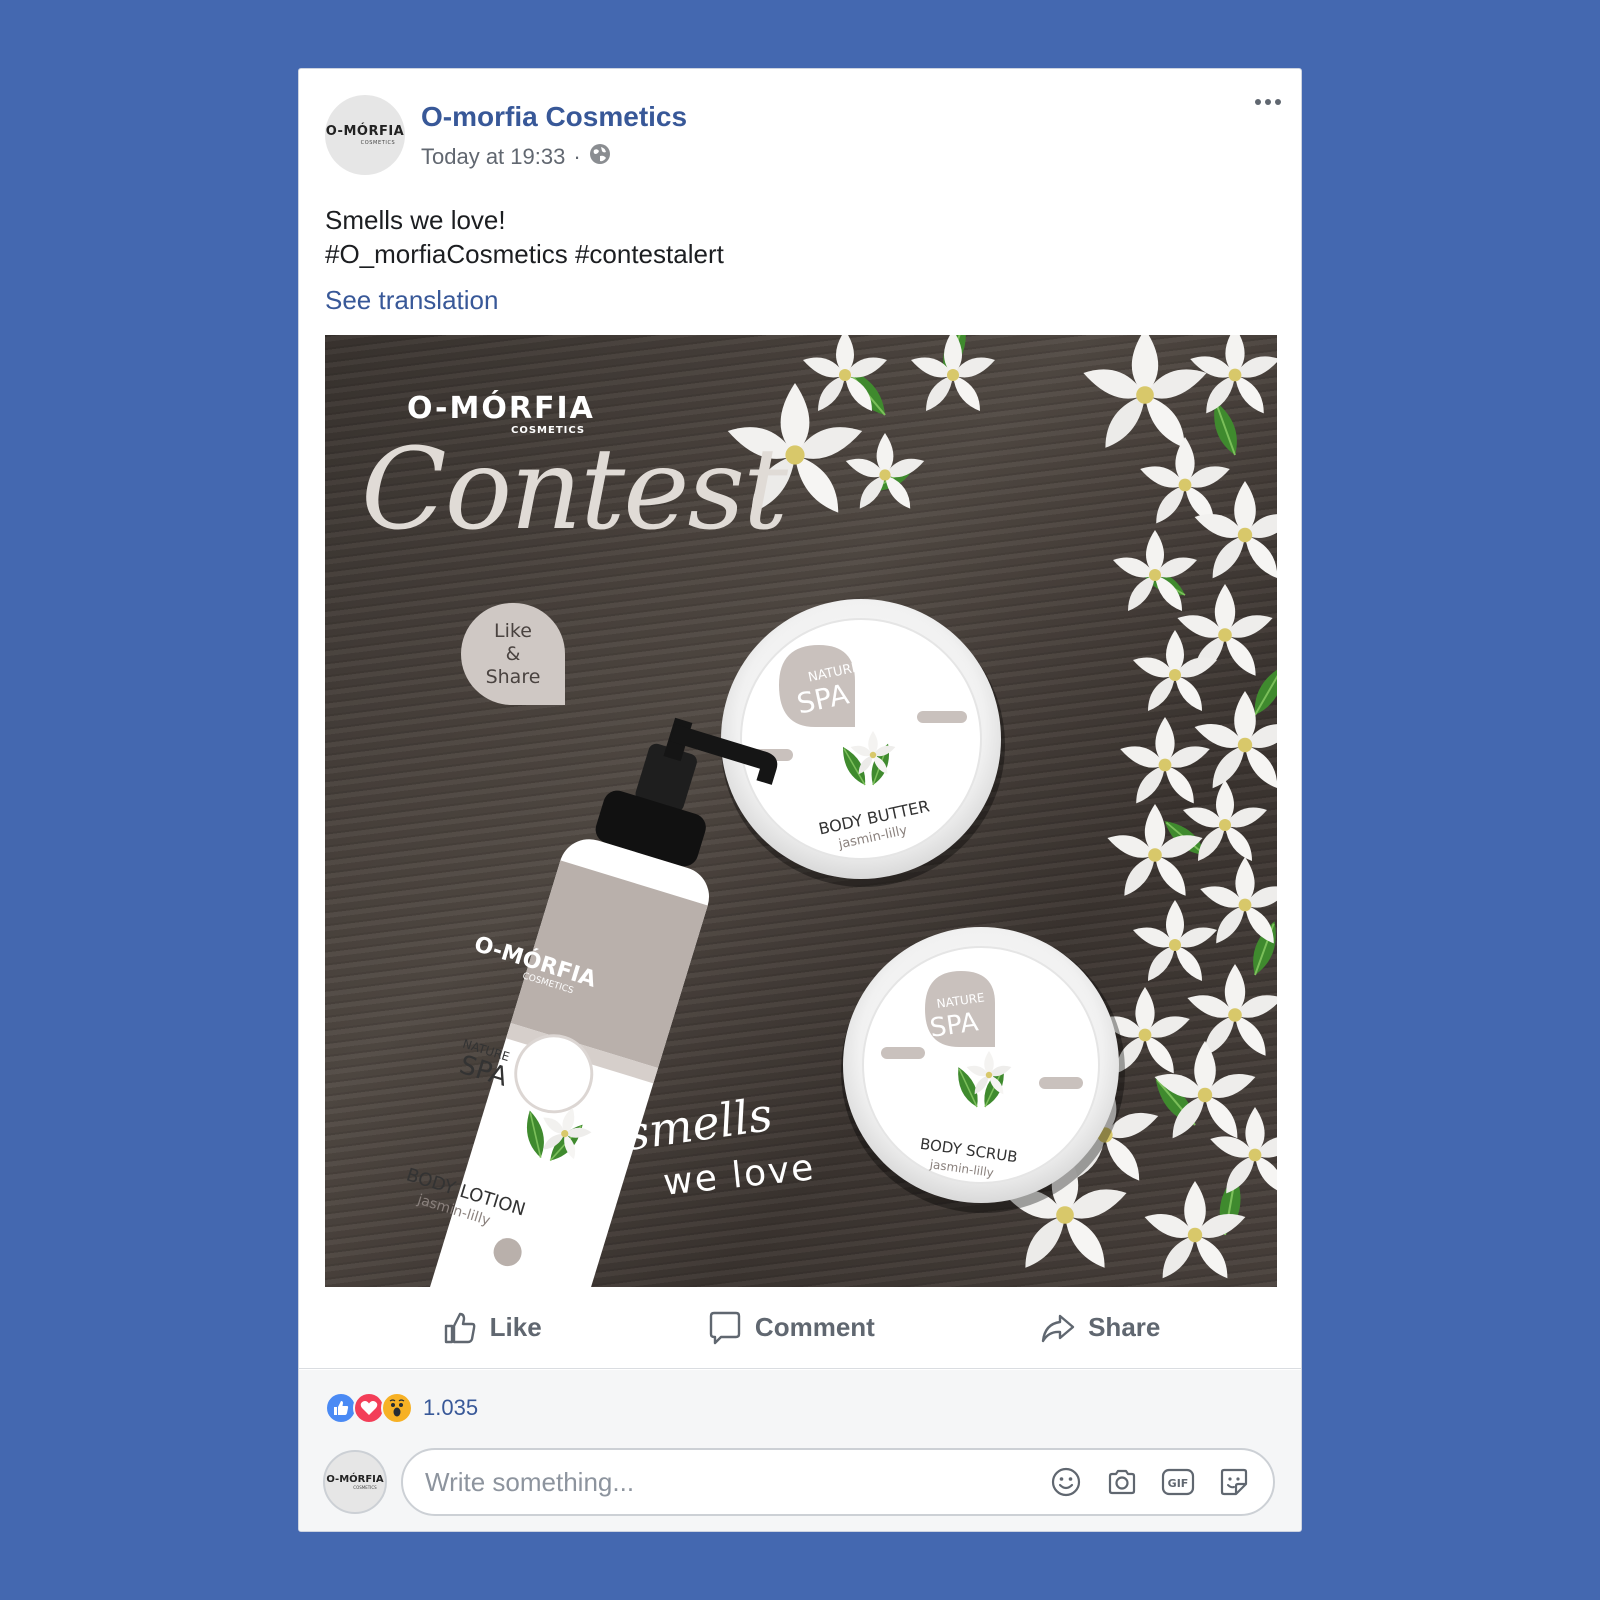  What do you see at coordinates (1124, 1327) in the screenshot?
I see `share-label: Share` at bounding box center [1124, 1327].